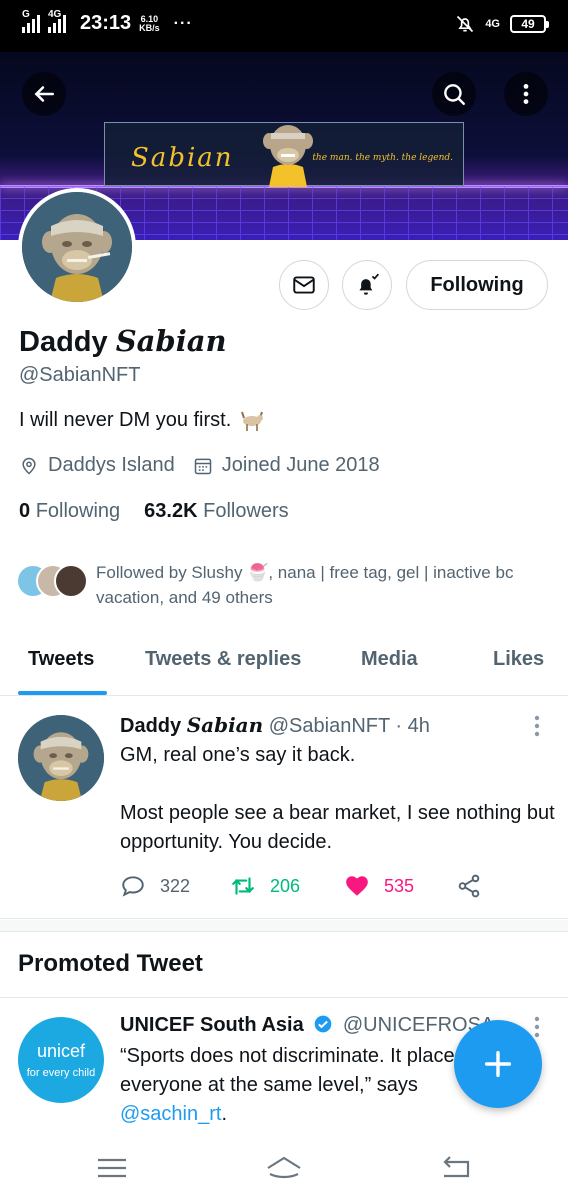  I want to click on envelope-icon, so click(304, 285).